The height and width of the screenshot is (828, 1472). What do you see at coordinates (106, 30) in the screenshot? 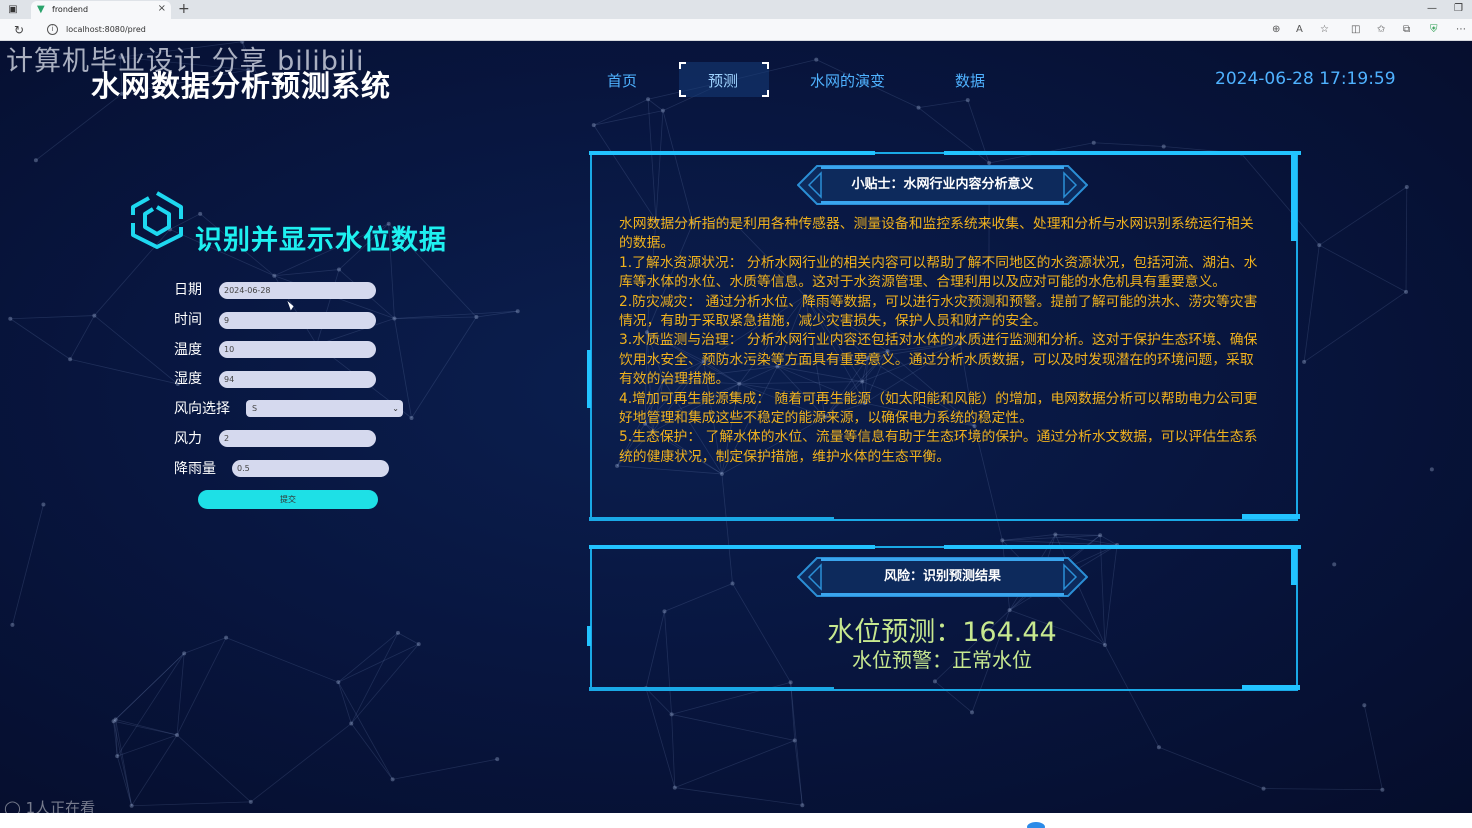
I see `url-field: localhost:8080/pred` at bounding box center [106, 30].